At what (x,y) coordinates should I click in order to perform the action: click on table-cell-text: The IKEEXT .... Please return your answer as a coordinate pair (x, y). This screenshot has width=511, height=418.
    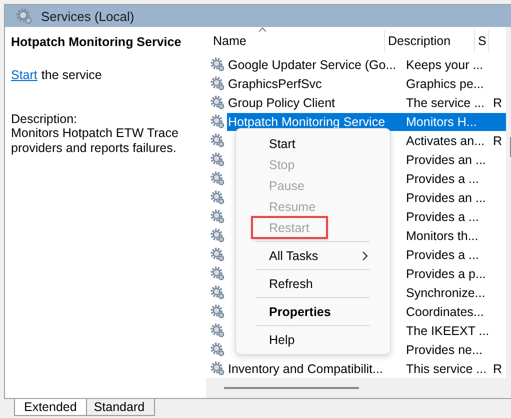
    Looking at the image, I should click on (447, 331).